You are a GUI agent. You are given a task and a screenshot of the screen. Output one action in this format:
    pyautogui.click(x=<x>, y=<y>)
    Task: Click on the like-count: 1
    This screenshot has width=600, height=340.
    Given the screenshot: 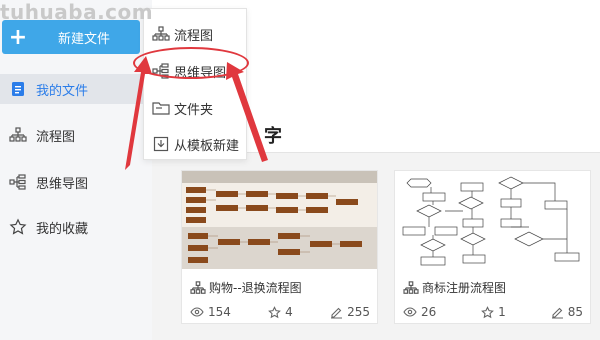 What is the action you would take?
    pyautogui.click(x=493, y=312)
    